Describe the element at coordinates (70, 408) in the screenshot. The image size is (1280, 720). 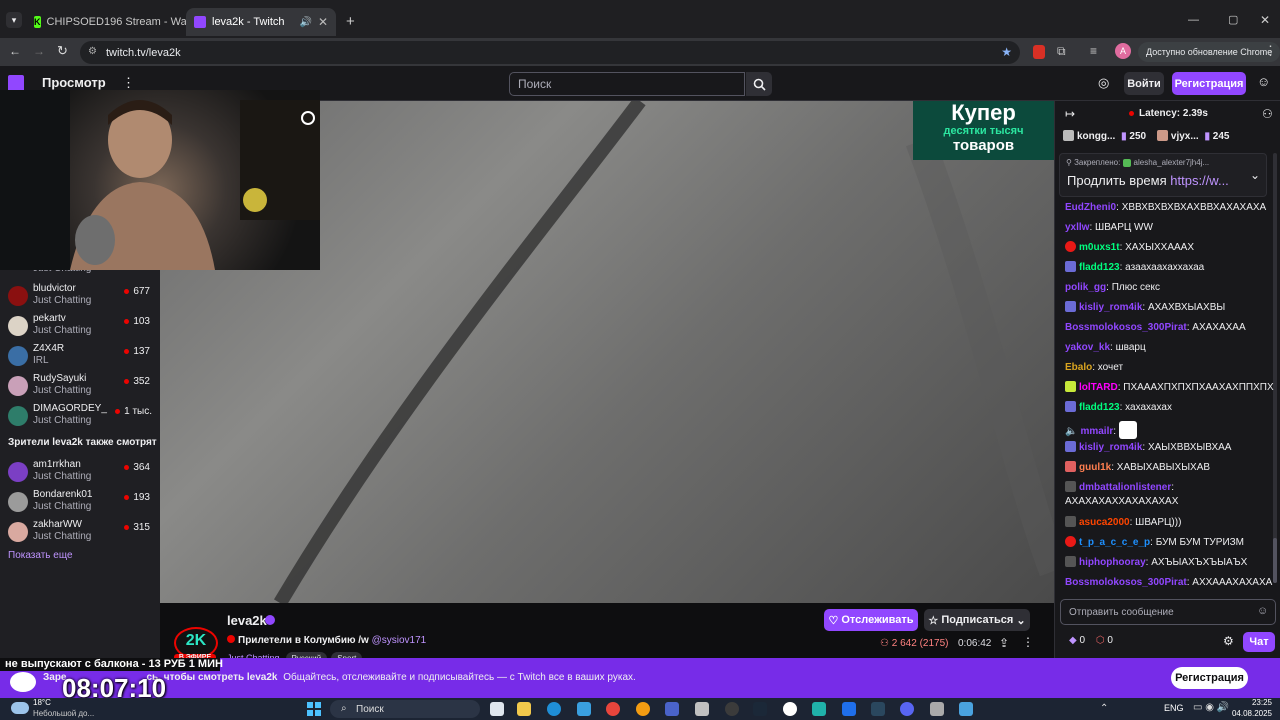
I see `channel-name: DIMAGORDEY_` at that location.